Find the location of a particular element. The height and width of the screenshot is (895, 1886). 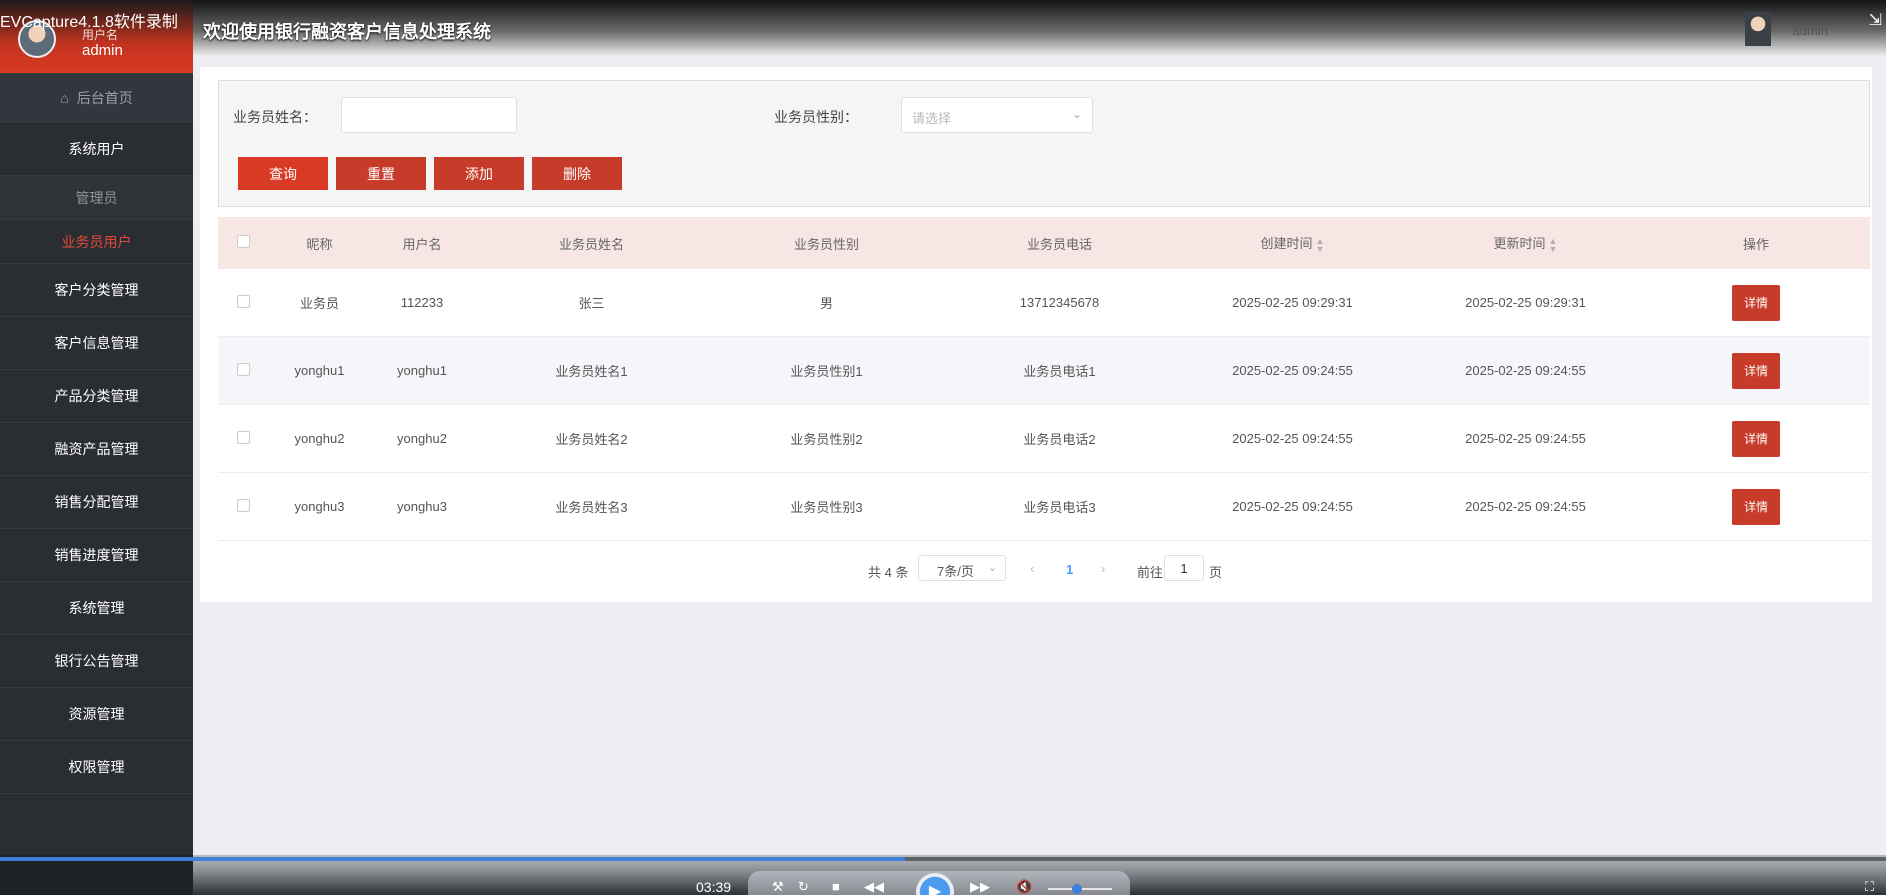

sidebar-item-label: 销售分配管理 is located at coordinates (96, 502).